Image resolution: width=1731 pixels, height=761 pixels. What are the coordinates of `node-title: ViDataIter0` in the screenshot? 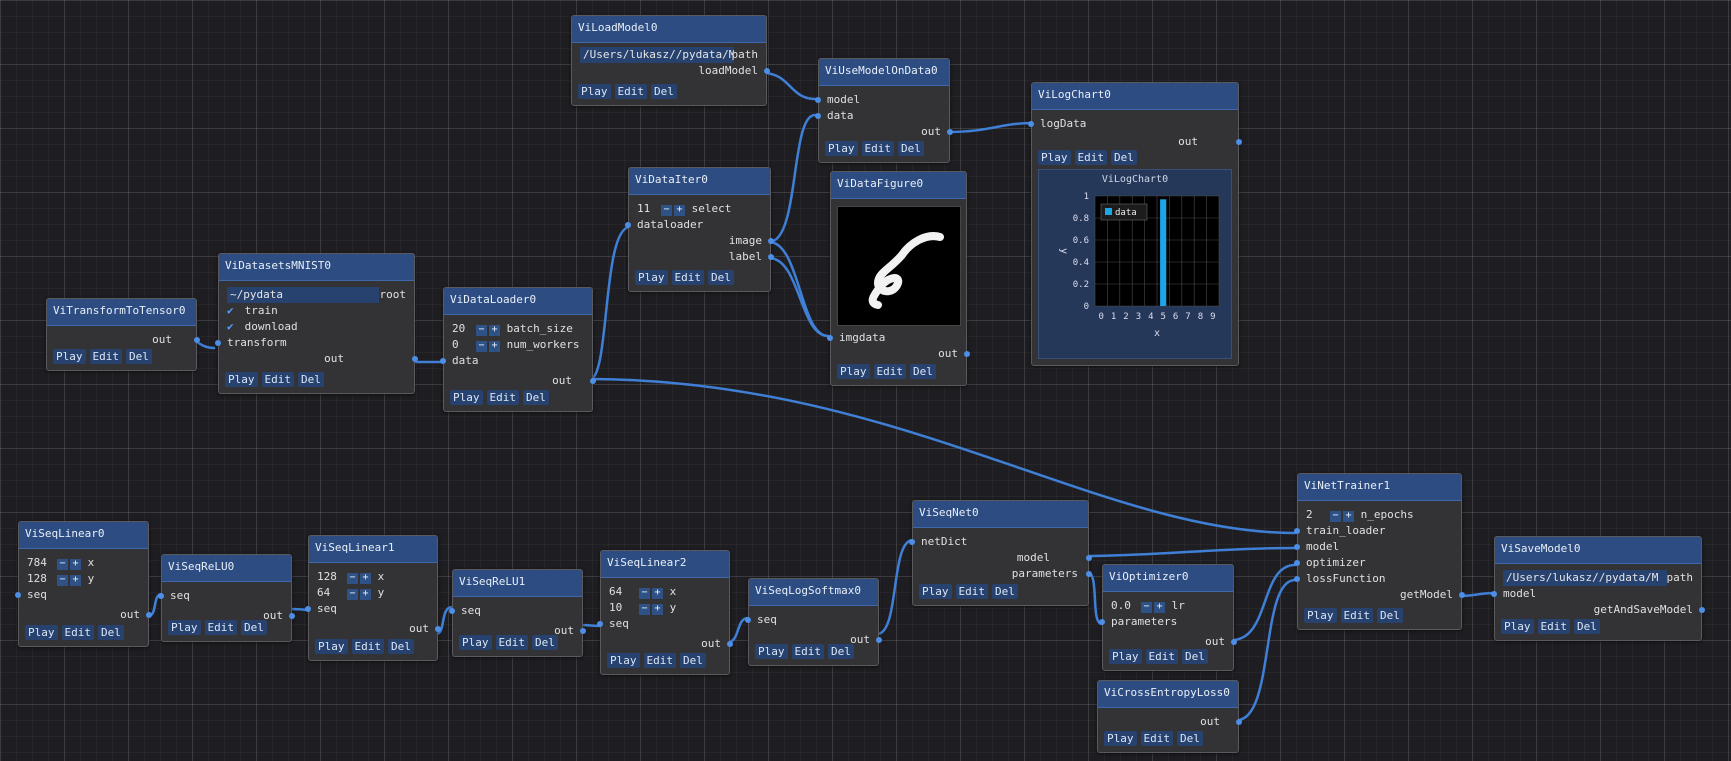 It's located at (699, 181).